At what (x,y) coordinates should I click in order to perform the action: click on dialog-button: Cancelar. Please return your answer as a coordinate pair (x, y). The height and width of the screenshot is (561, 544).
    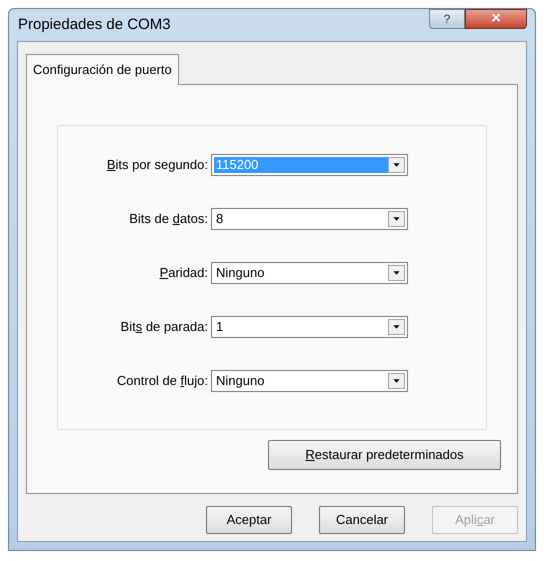
    Looking at the image, I should click on (362, 520).